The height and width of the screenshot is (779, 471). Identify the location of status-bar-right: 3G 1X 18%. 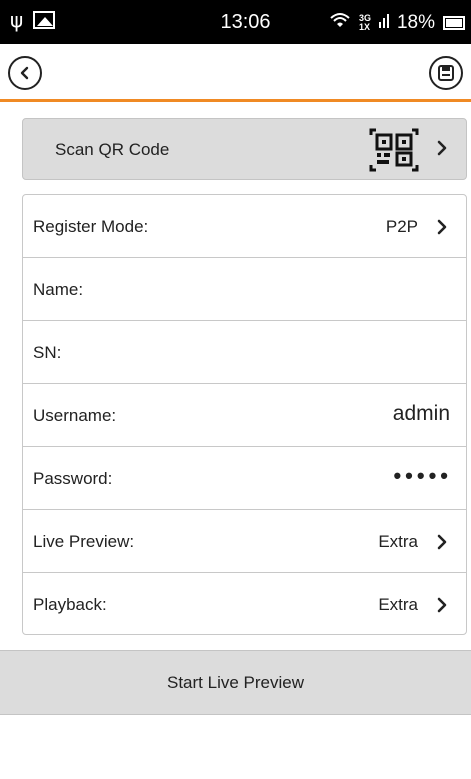
(397, 22).